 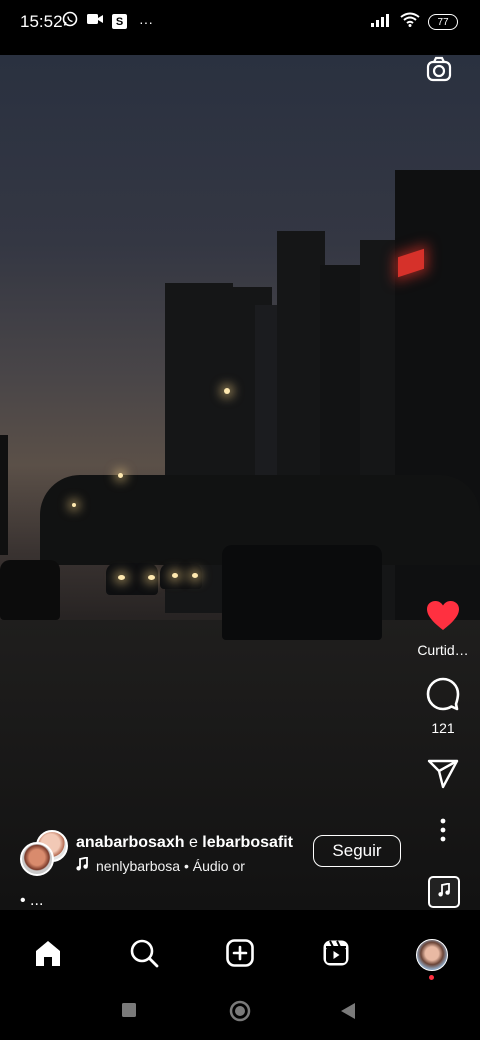 I want to click on nav-search, so click(x=144, y=955).